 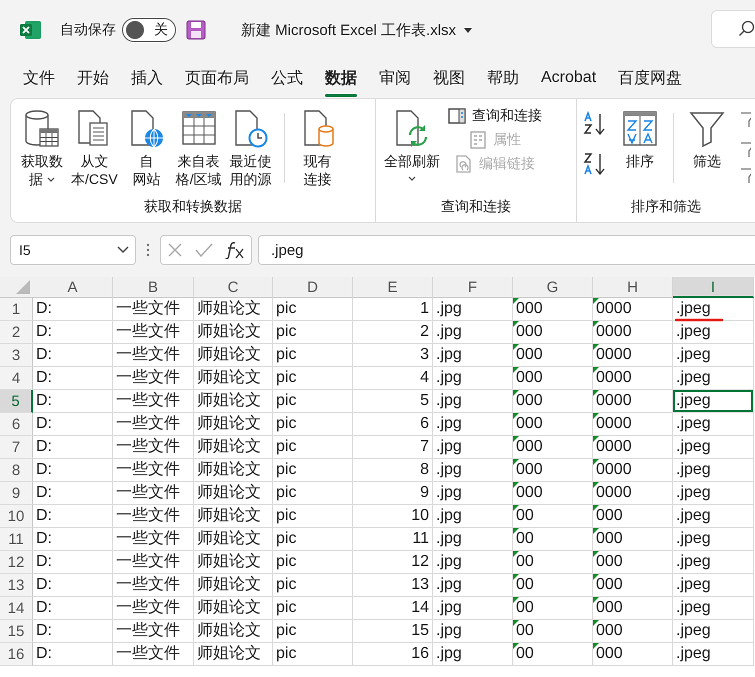 What do you see at coordinates (199, 148) in the screenshot?
I see `ribbon-button: 来自表 格/区域` at bounding box center [199, 148].